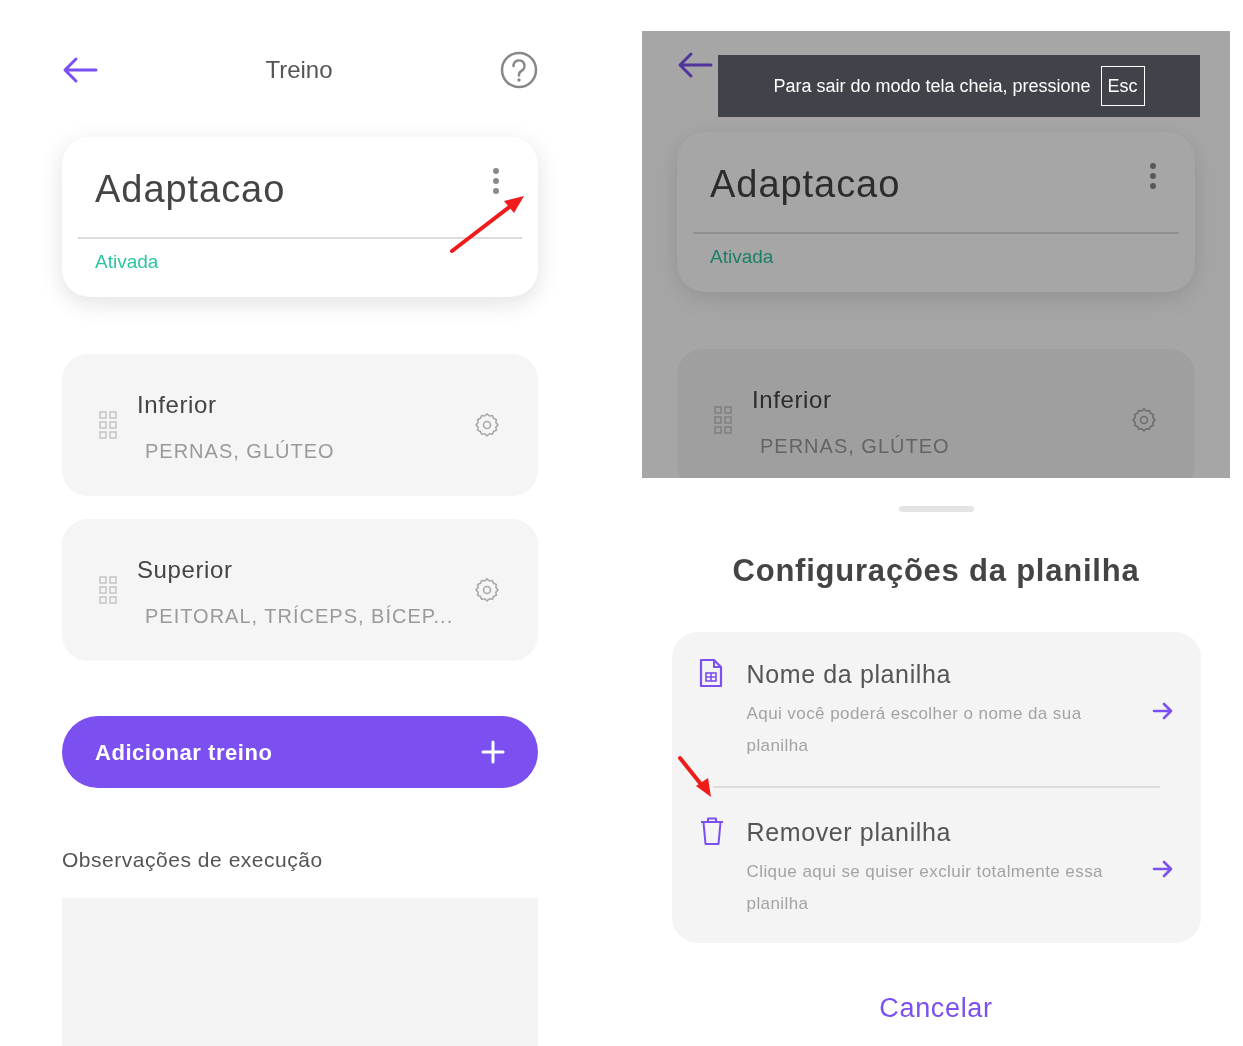 The width and height of the screenshot is (1243, 1046). I want to click on workout-name: Superior, so click(185, 569).